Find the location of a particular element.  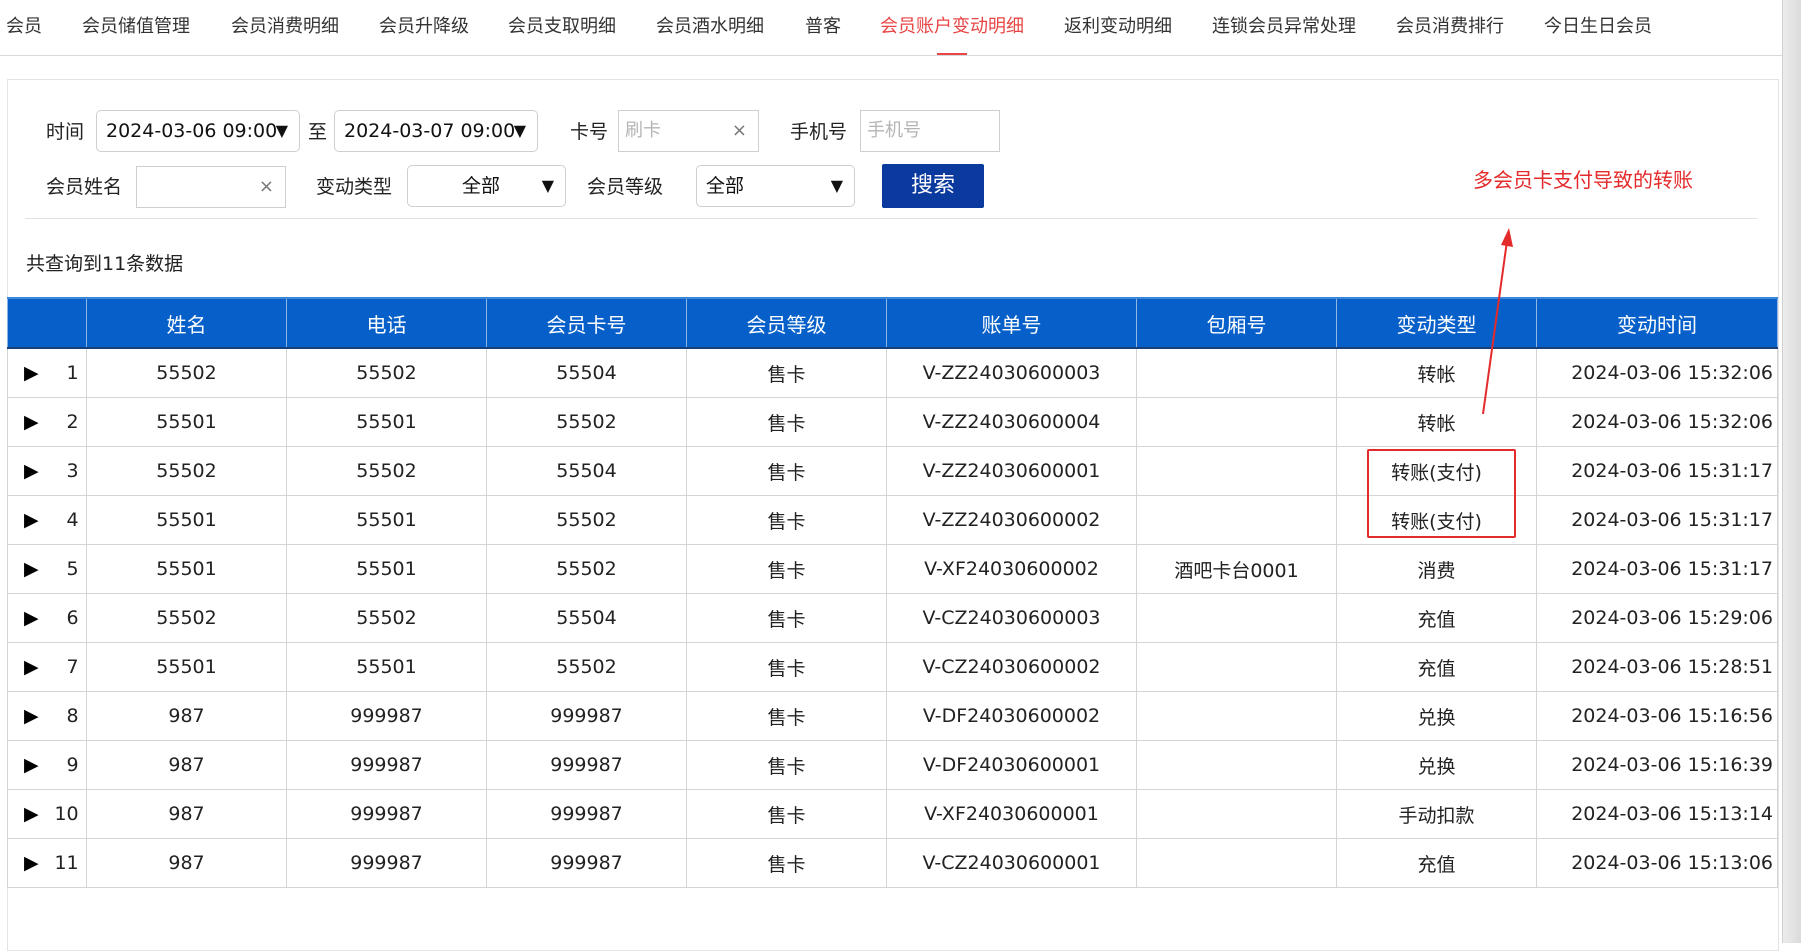

tab-regular-guest: 普客 is located at coordinates (823, 27).